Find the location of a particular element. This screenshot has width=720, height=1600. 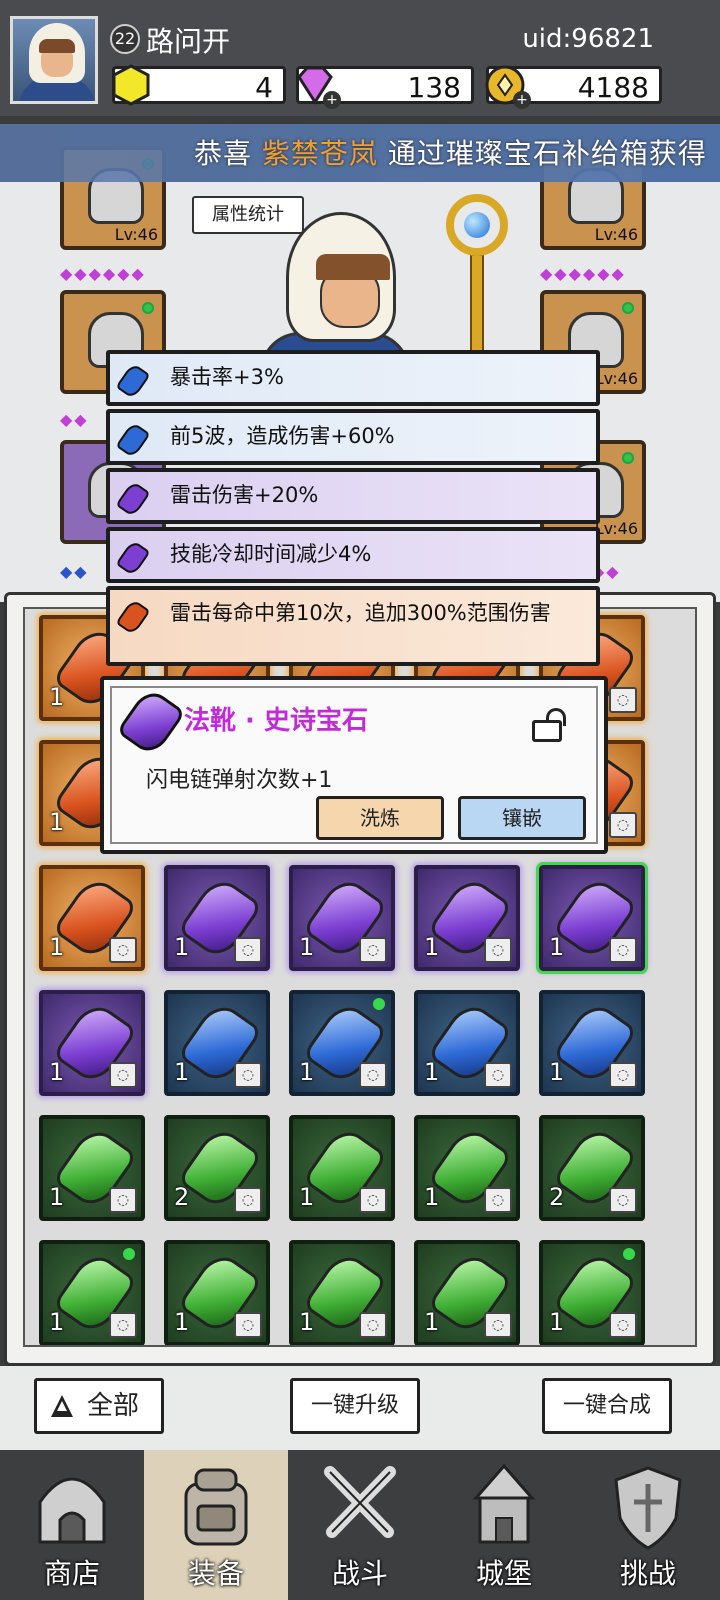

castle-icon is located at coordinates (504, 1503).